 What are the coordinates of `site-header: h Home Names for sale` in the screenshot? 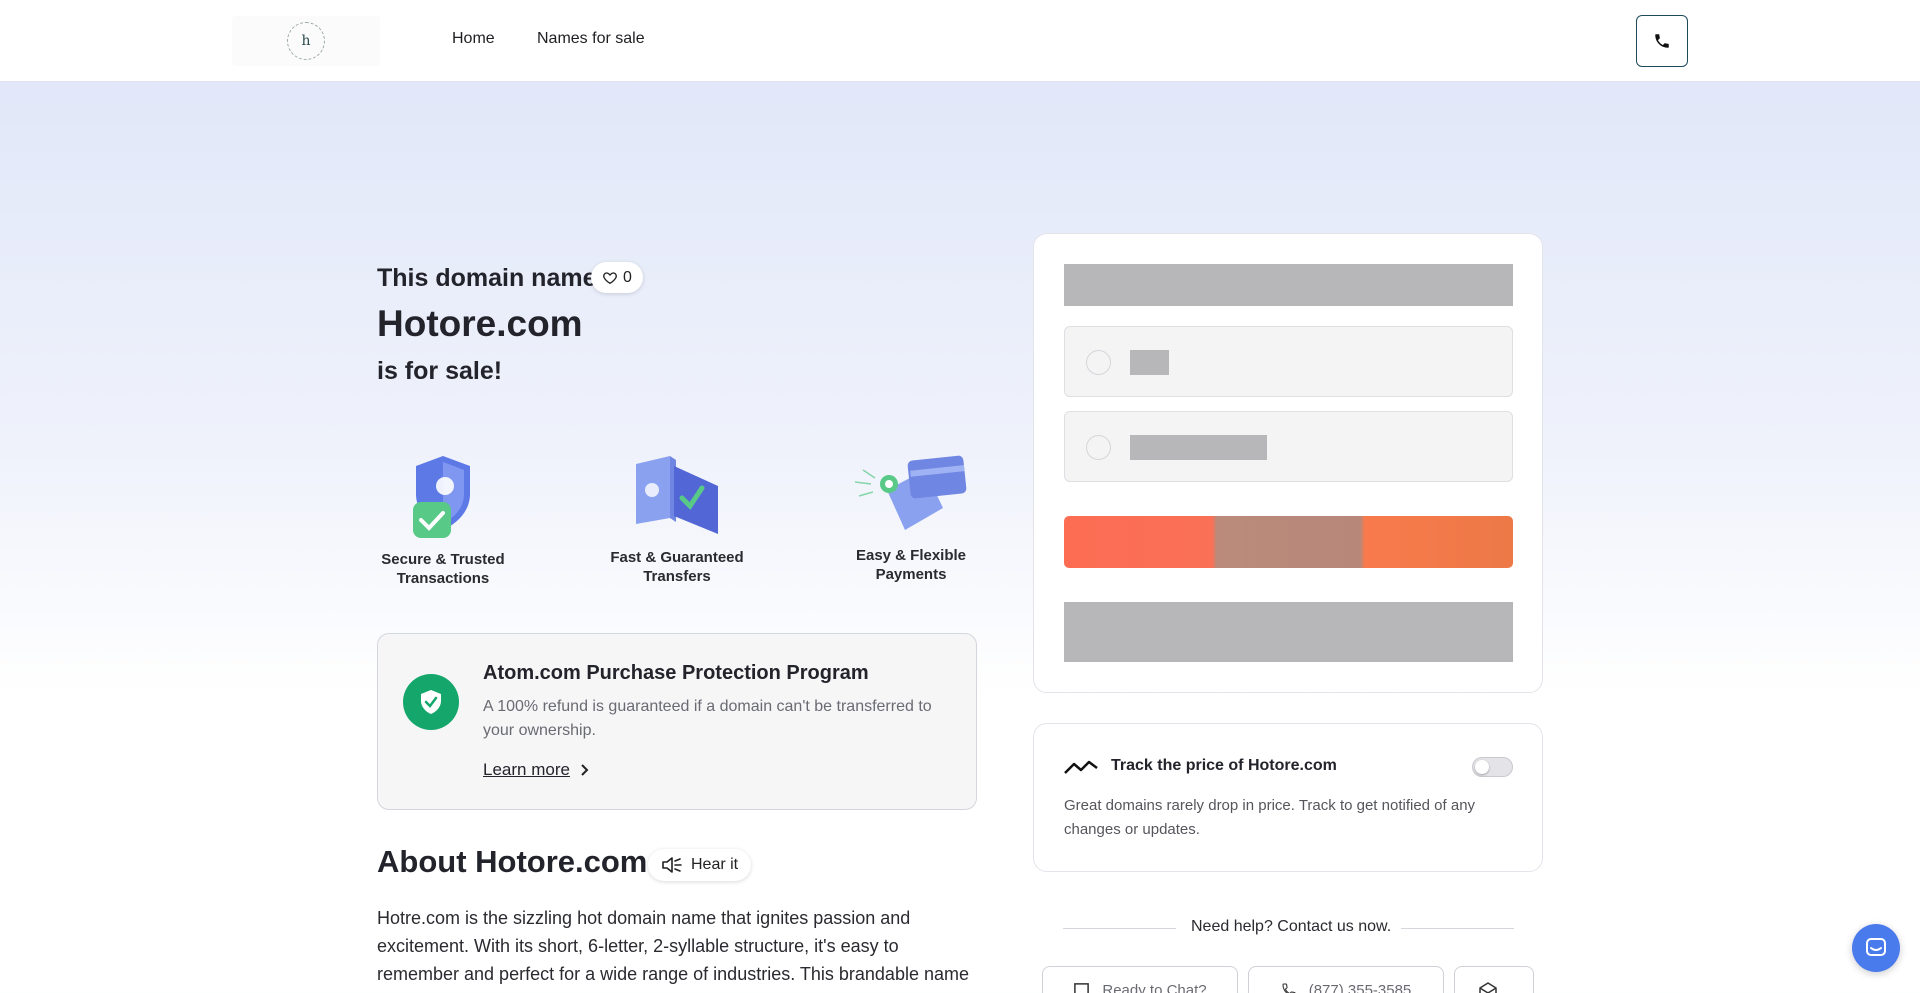 It's located at (960, 41).